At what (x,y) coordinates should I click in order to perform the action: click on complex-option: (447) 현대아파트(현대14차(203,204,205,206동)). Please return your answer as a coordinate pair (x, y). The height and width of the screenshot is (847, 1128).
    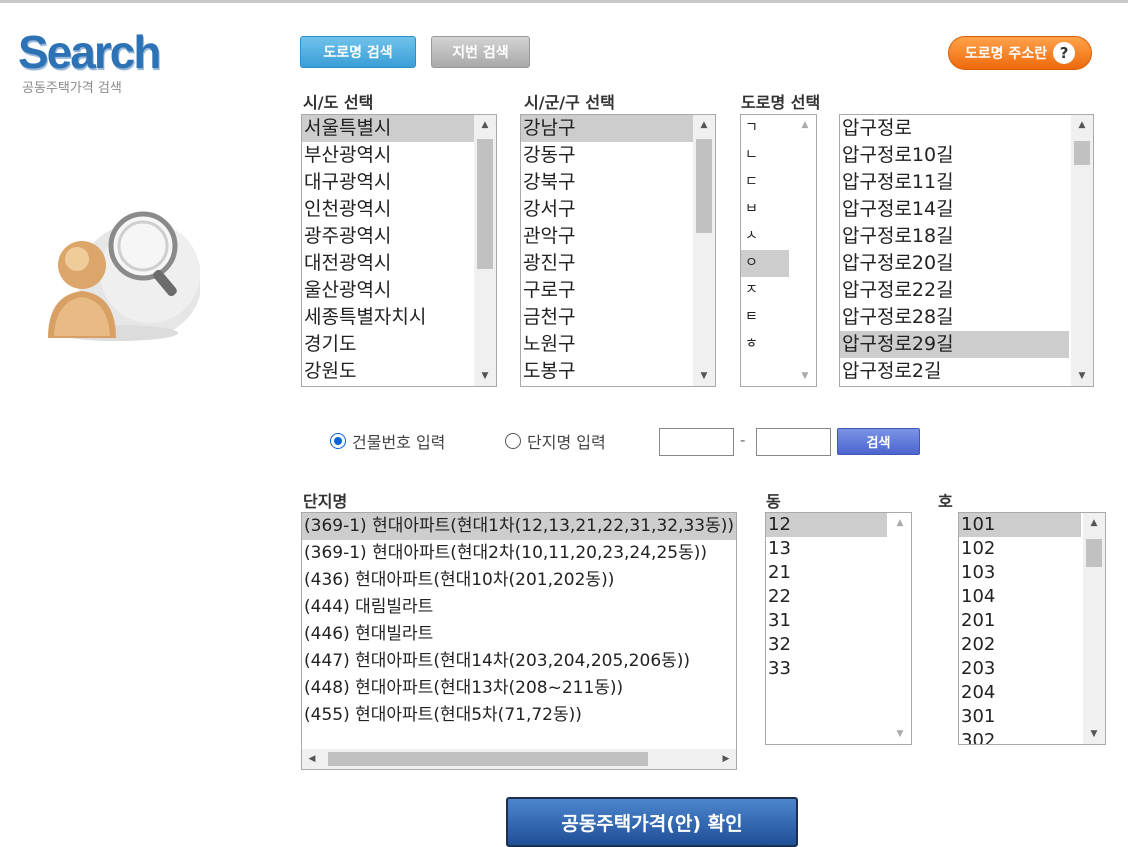
    Looking at the image, I should click on (519, 661).